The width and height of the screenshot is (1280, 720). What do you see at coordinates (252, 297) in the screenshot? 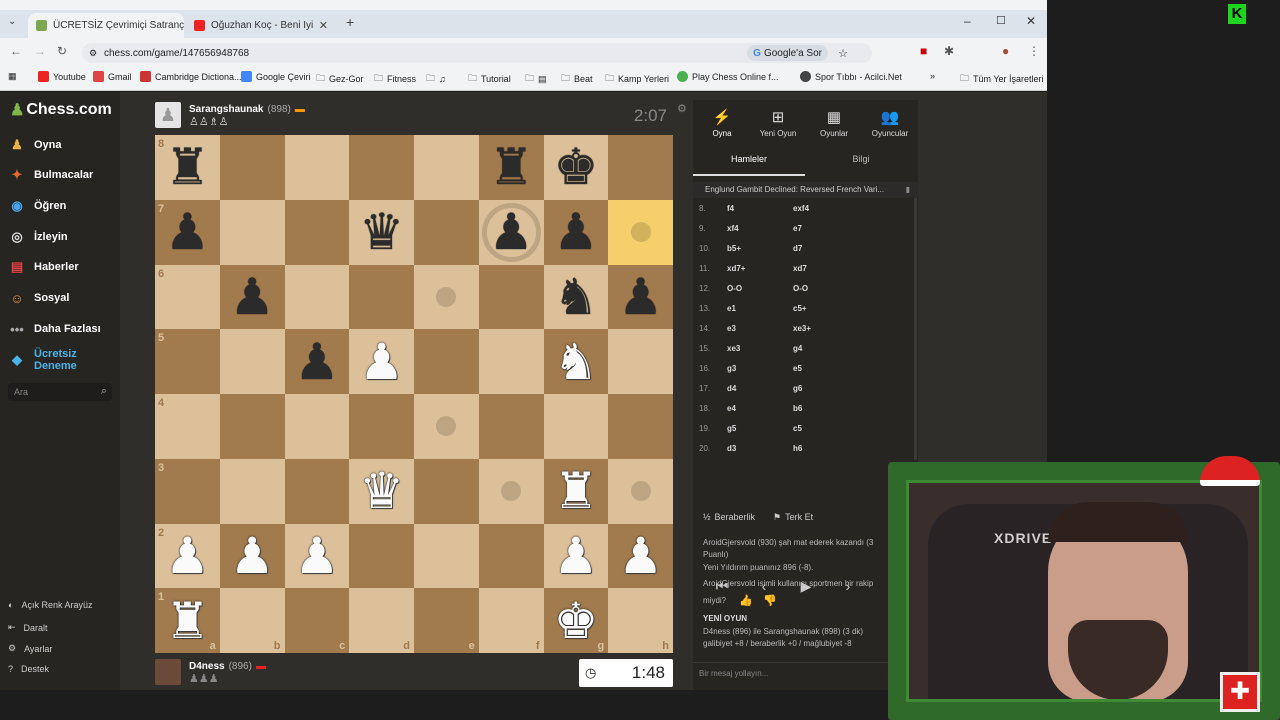
I see `square-b6: ♟` at bounding box center [252, 297].